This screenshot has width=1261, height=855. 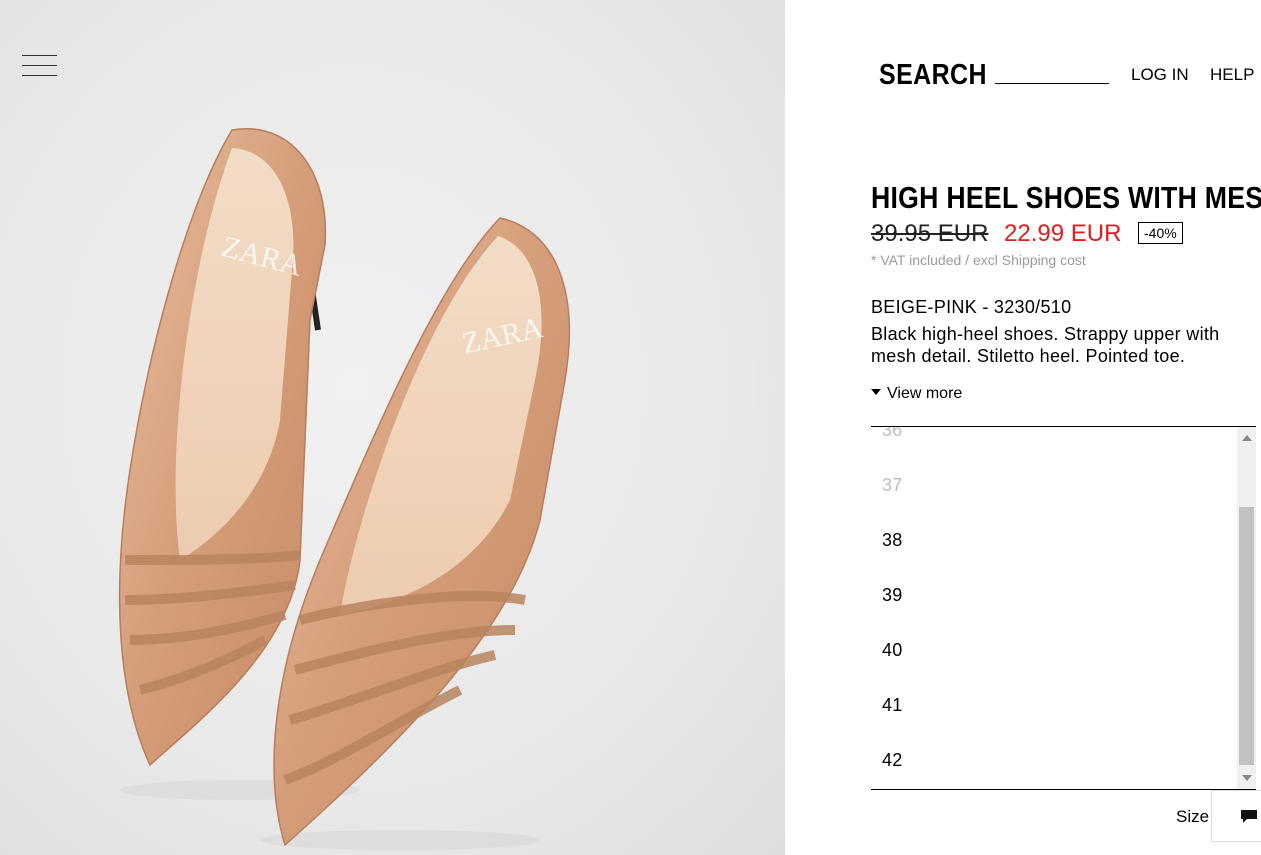 I want to click on help-link: HELP, so click(x=1232, y=75).